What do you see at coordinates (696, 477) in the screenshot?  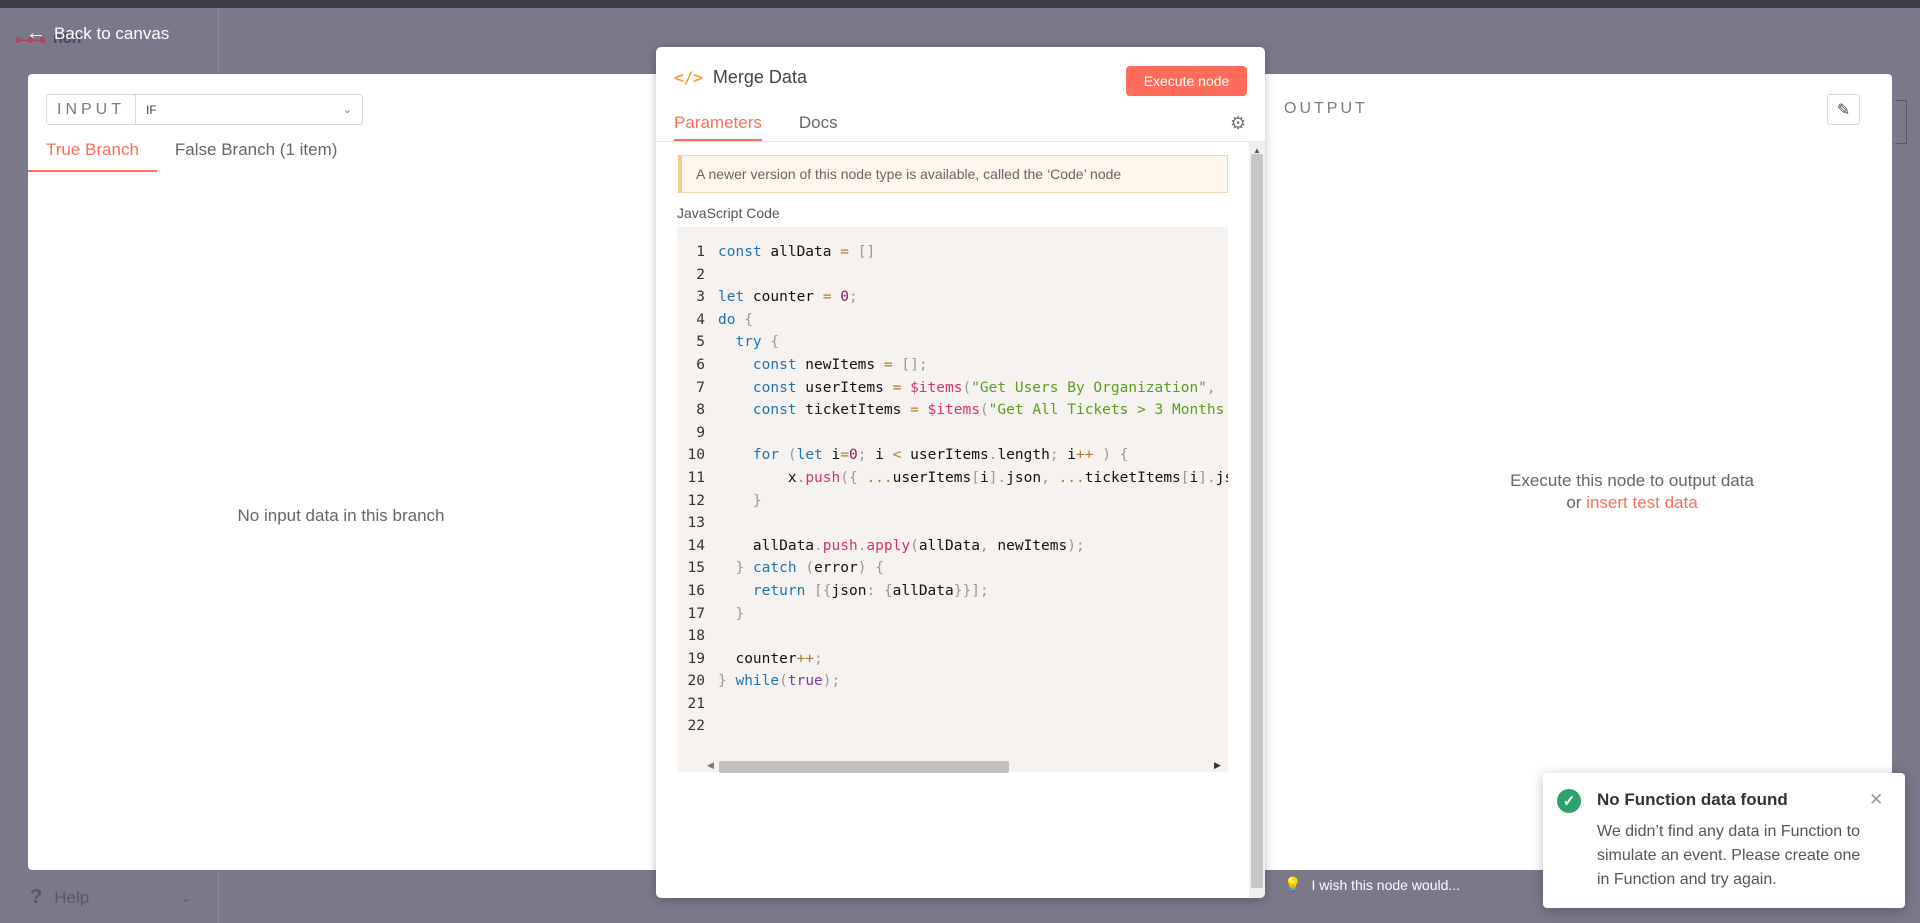 I see `line-number: 11` at bounding box center [696, 477].